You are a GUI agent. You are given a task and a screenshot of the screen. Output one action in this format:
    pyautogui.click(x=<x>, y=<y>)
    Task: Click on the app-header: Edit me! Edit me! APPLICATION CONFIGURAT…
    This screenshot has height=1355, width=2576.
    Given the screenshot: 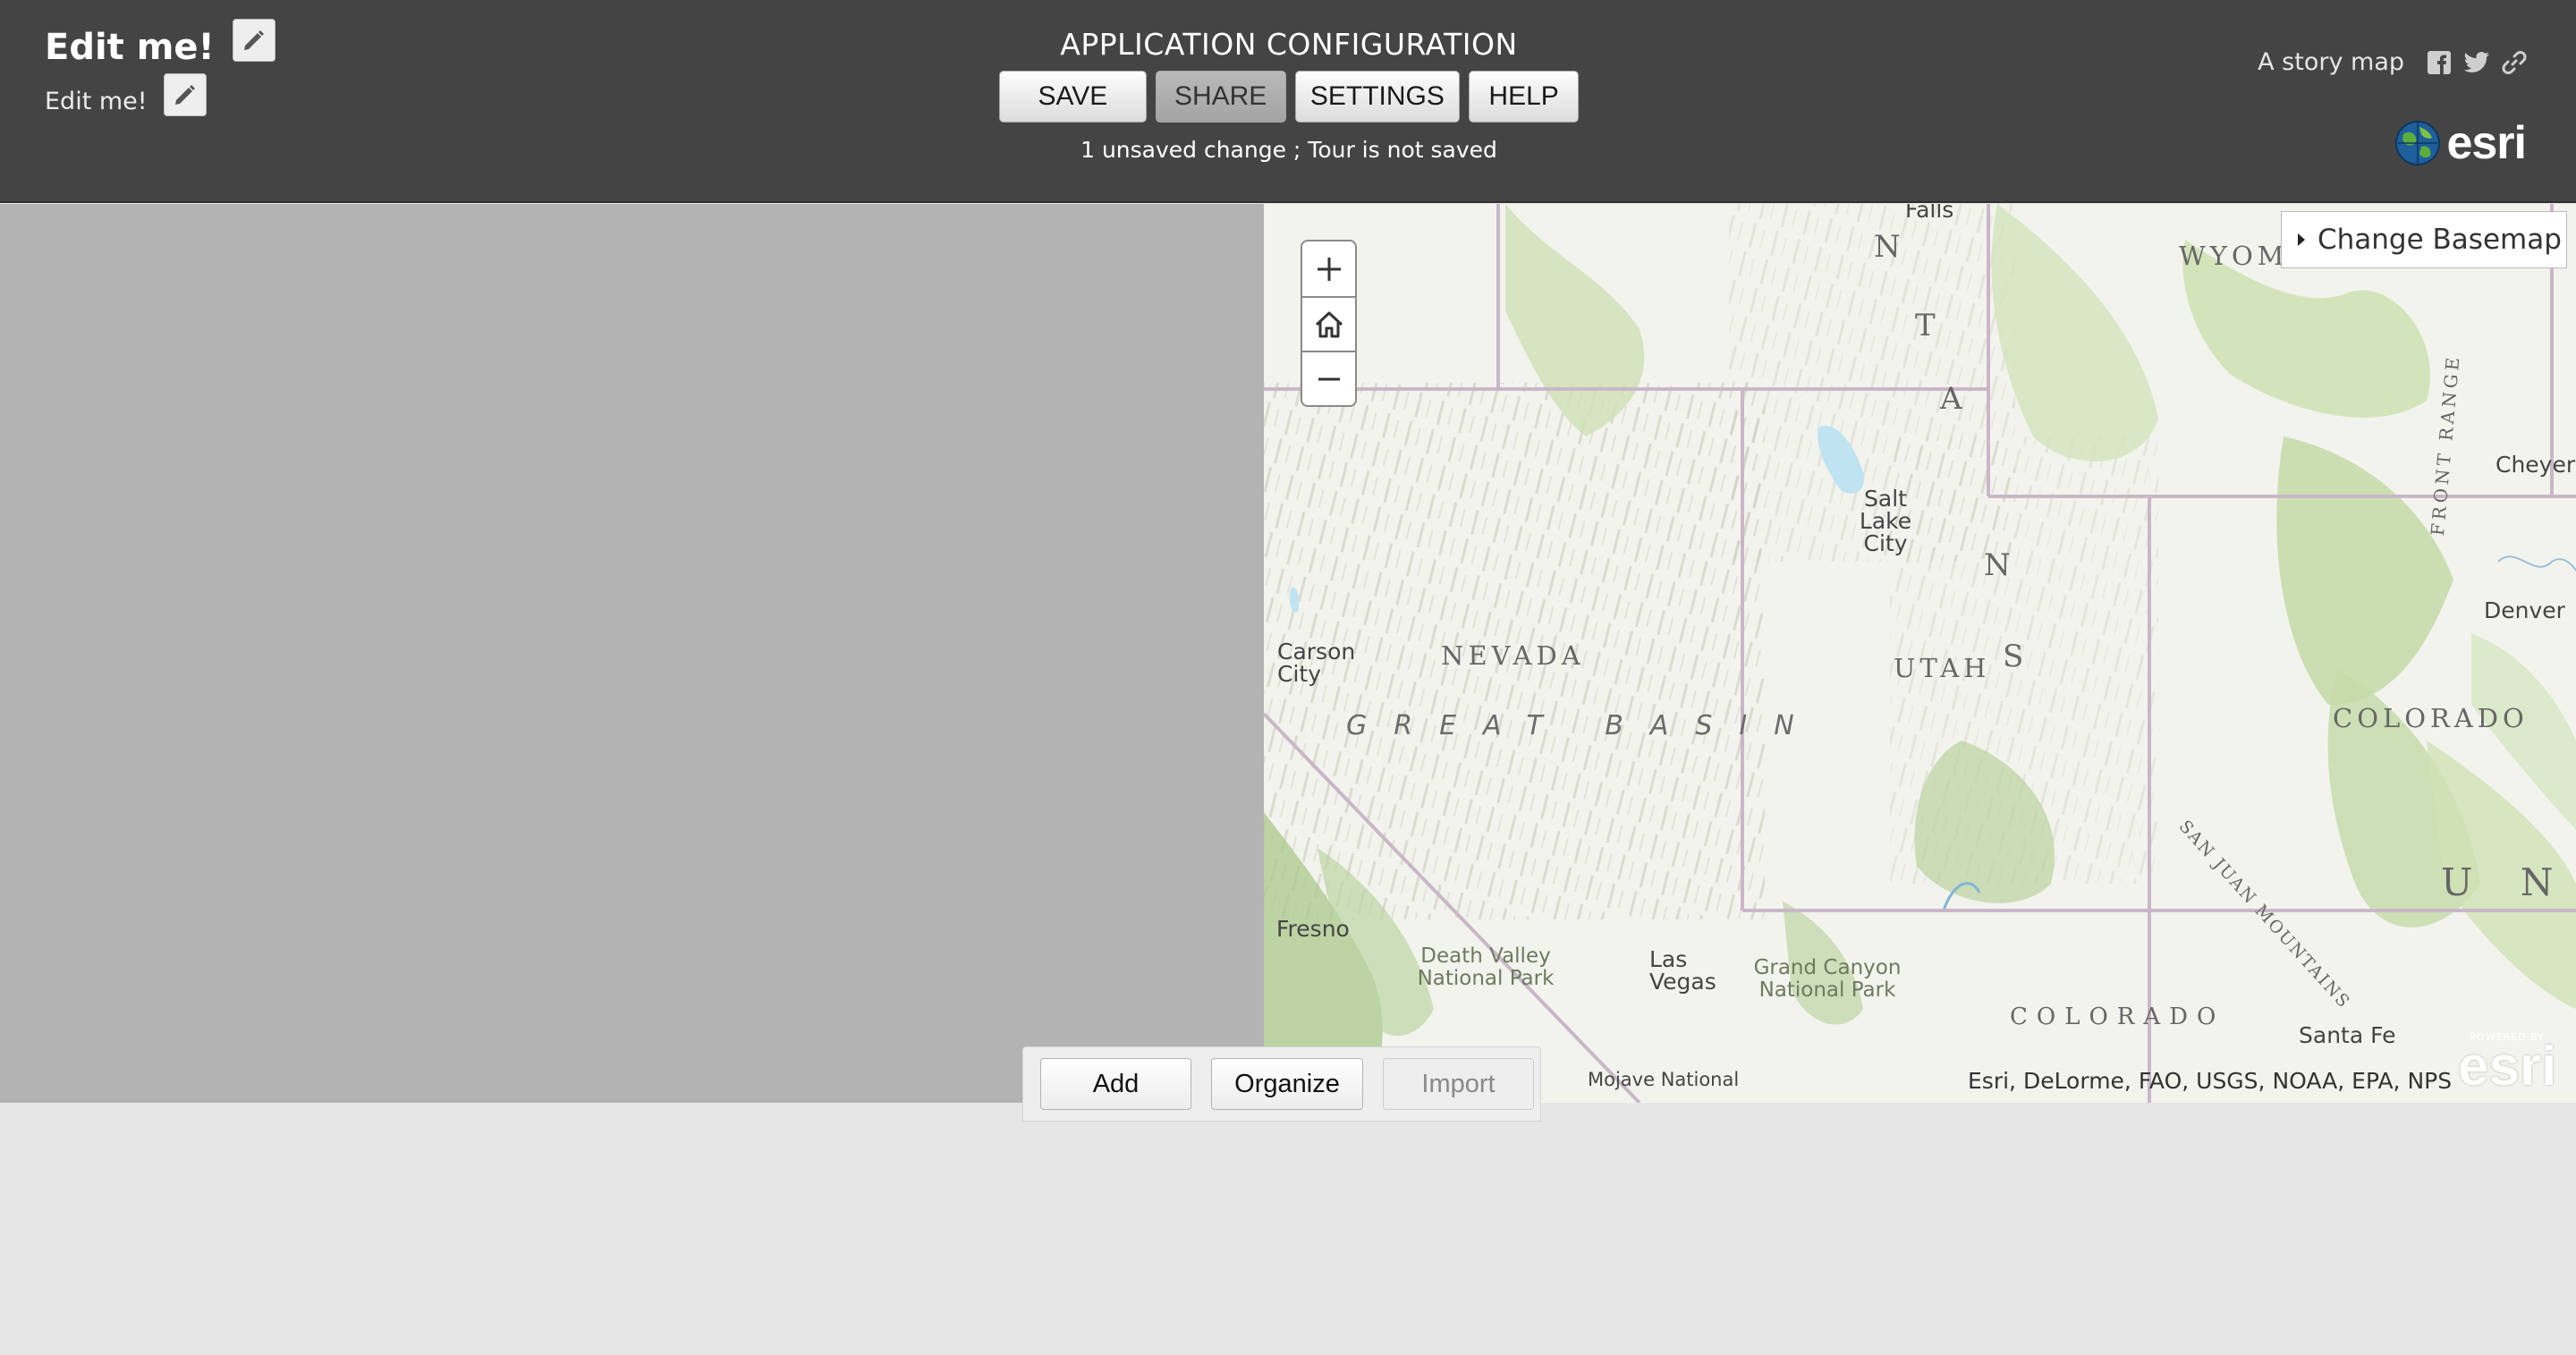 What is the action you would take?
    pyautogui.click(x=1288, y=101)
    